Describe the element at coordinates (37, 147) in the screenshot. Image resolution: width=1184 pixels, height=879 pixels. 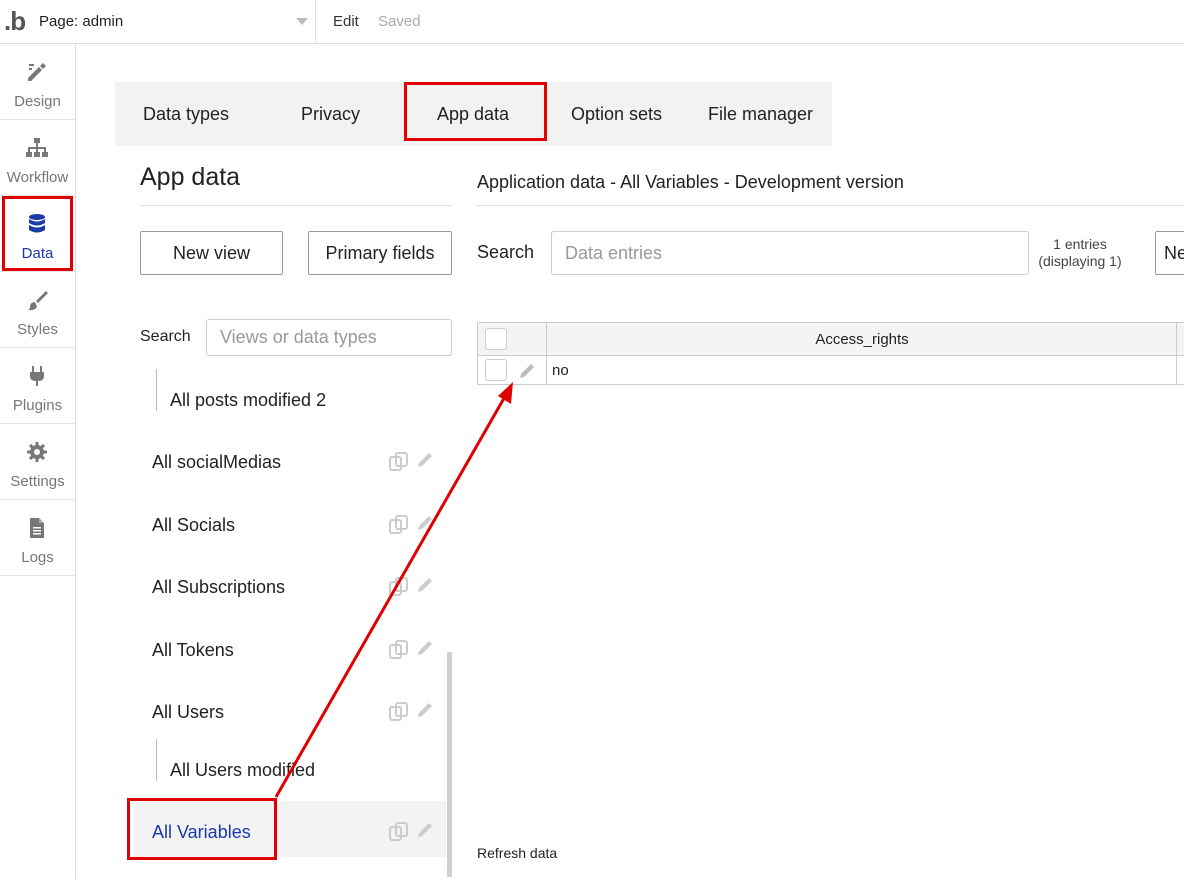
I see `workflow-icon` at that location.